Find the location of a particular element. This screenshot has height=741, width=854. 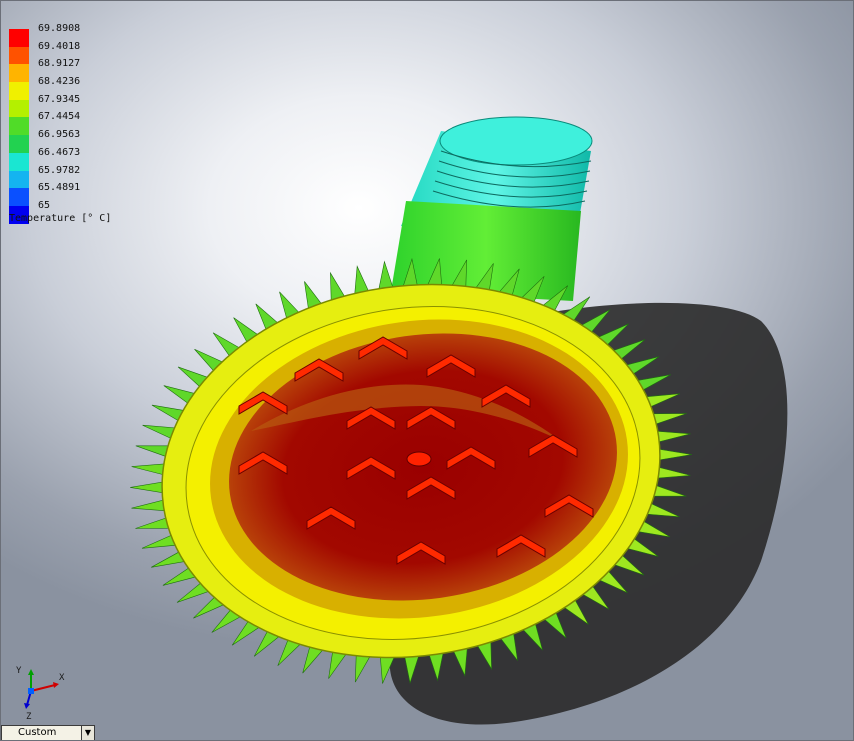

center-hole is located at coordinates (419, 459).